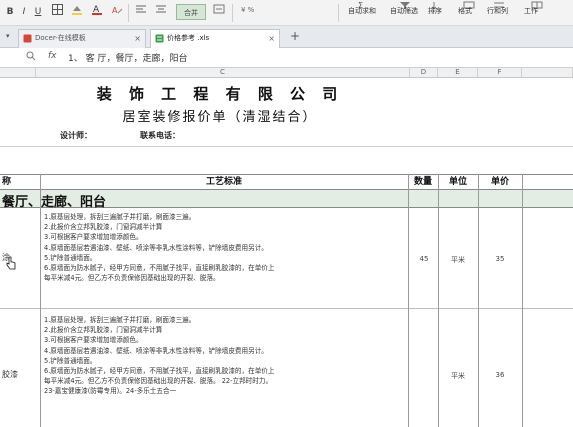  I want to click on header-price: 单价, so click(499, 182).